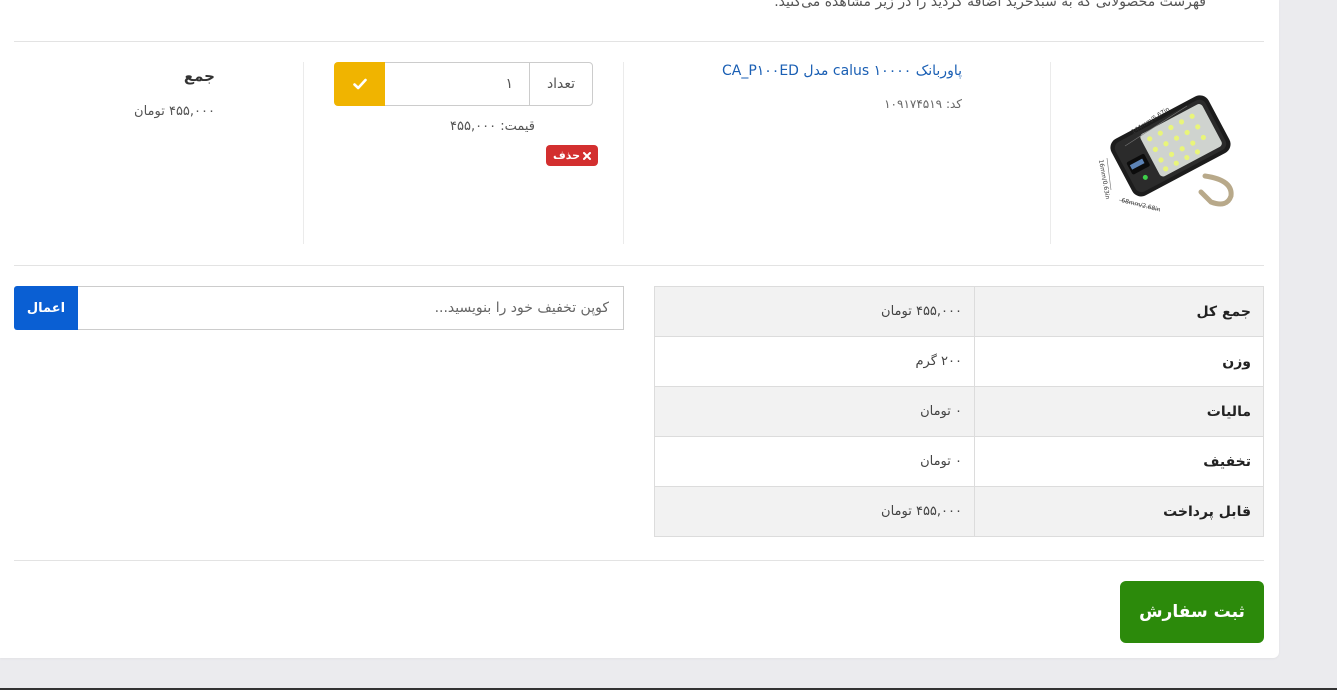 Image resolution: width=1337 pixels, height=690 pixels. What do you see at coordinates (1119, 461) in the screenshot?
I see `totals-label: تخفیف` at bounding box center [1119, 461].